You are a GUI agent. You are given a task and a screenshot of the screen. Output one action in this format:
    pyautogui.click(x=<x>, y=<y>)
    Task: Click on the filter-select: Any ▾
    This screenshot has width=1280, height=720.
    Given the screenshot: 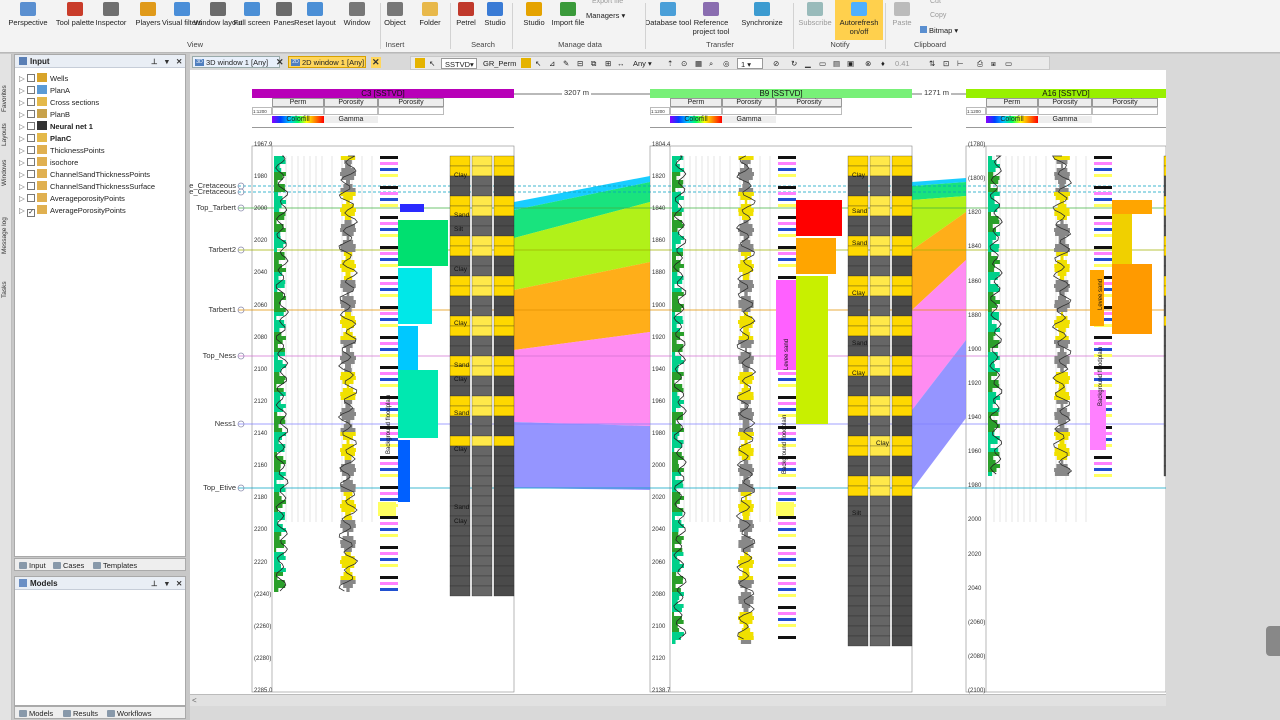 What is the action you would take?
    pyautogui.click(x=642, y=63)
    